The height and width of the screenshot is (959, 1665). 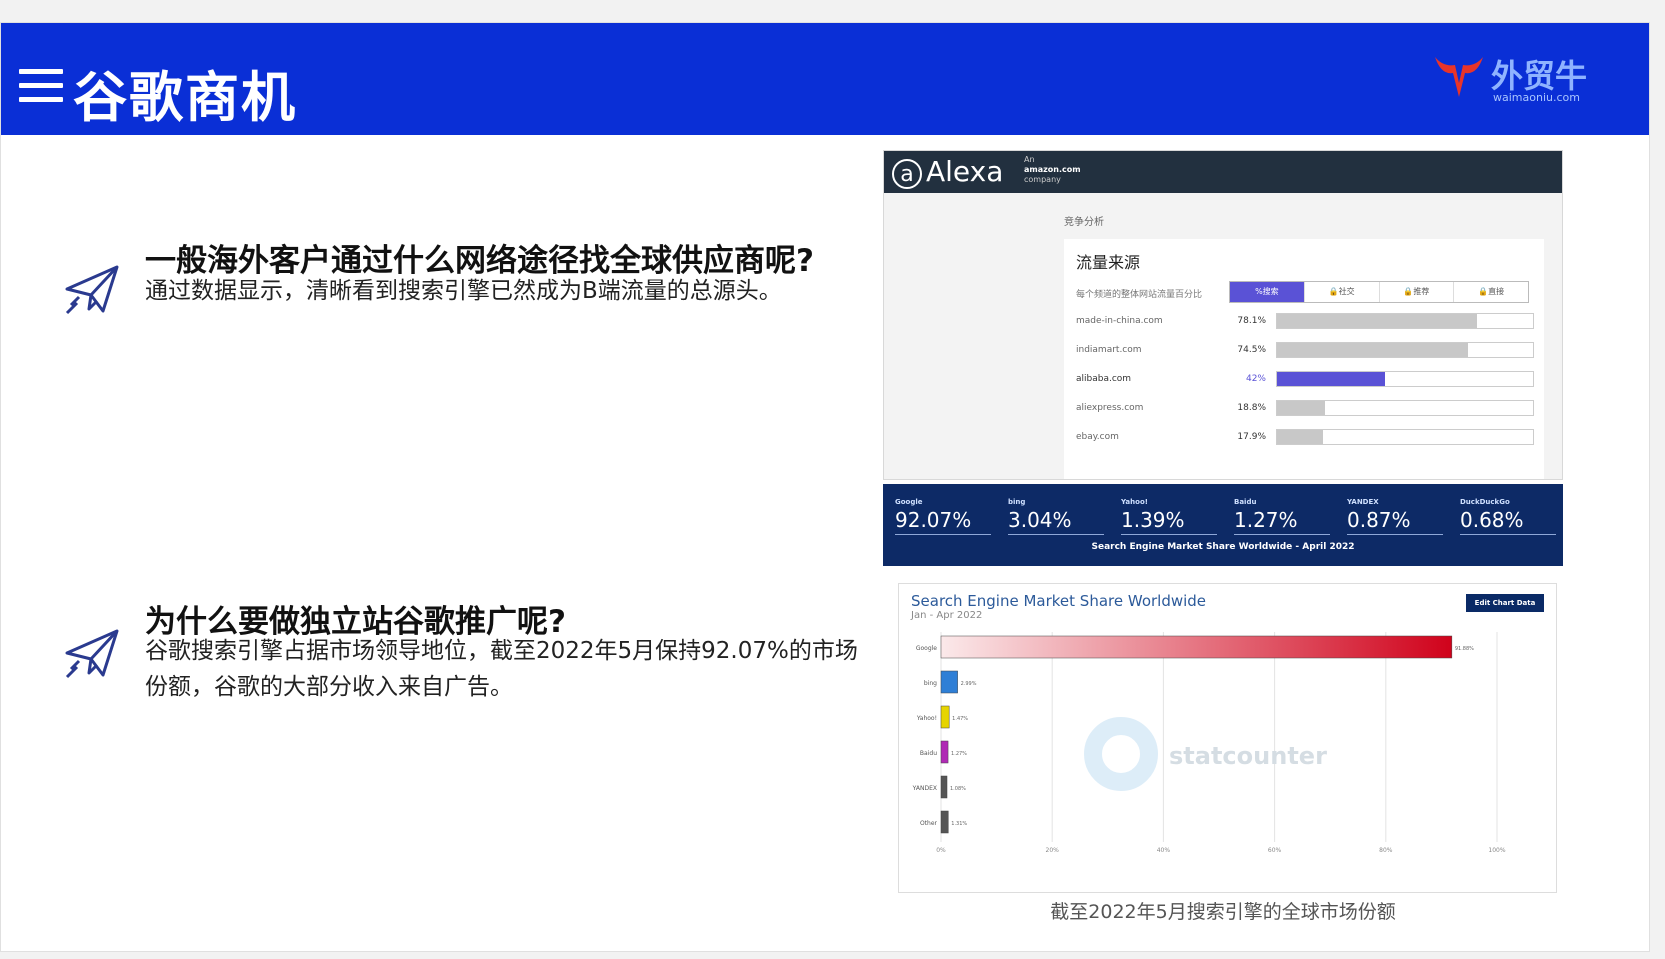 What do you see at coordinates (1110, 408) in the screenshot?
I see `site-name: aliexpress.com` at bounding box center [1110, 408].